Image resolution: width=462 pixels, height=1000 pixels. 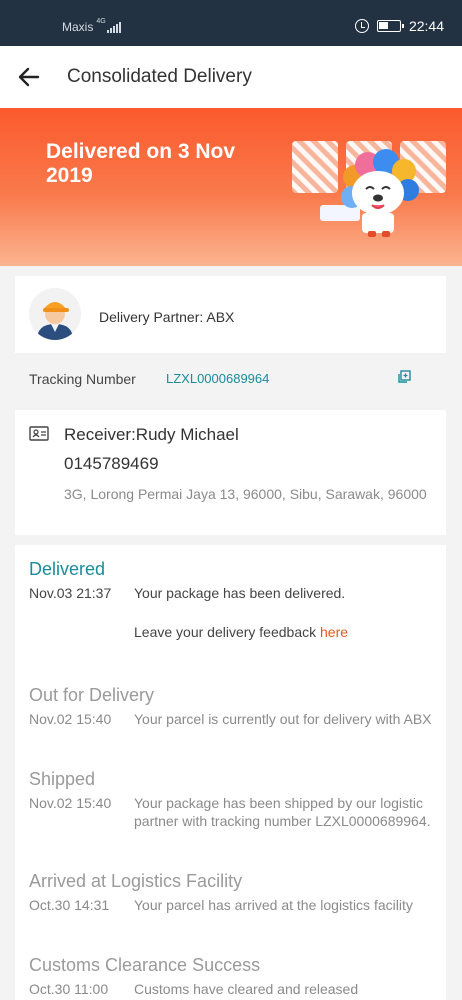 What do you see at coordinates (141, 163) in the screenshot?
I see `banner-title: Delivered on 3 Nov 2019` at bounding box center [141, 163].